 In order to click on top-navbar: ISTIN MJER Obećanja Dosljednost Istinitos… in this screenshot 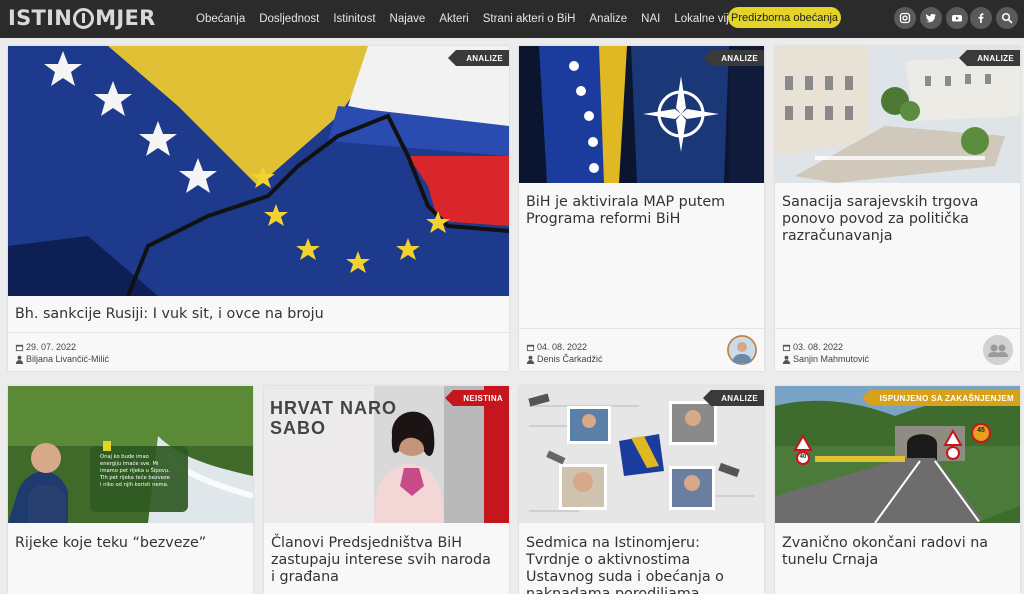, I will do `click(512, 19)`.